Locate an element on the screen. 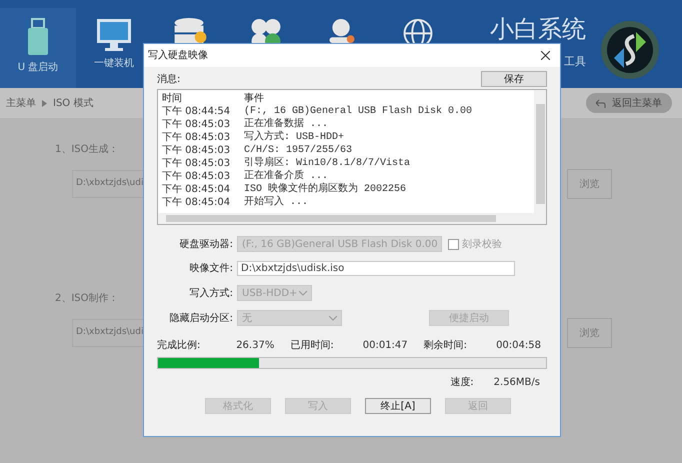 The height and width of the screenshot is (463, 682). brand-title: 小白系统 is located at coordinates (538, 29).